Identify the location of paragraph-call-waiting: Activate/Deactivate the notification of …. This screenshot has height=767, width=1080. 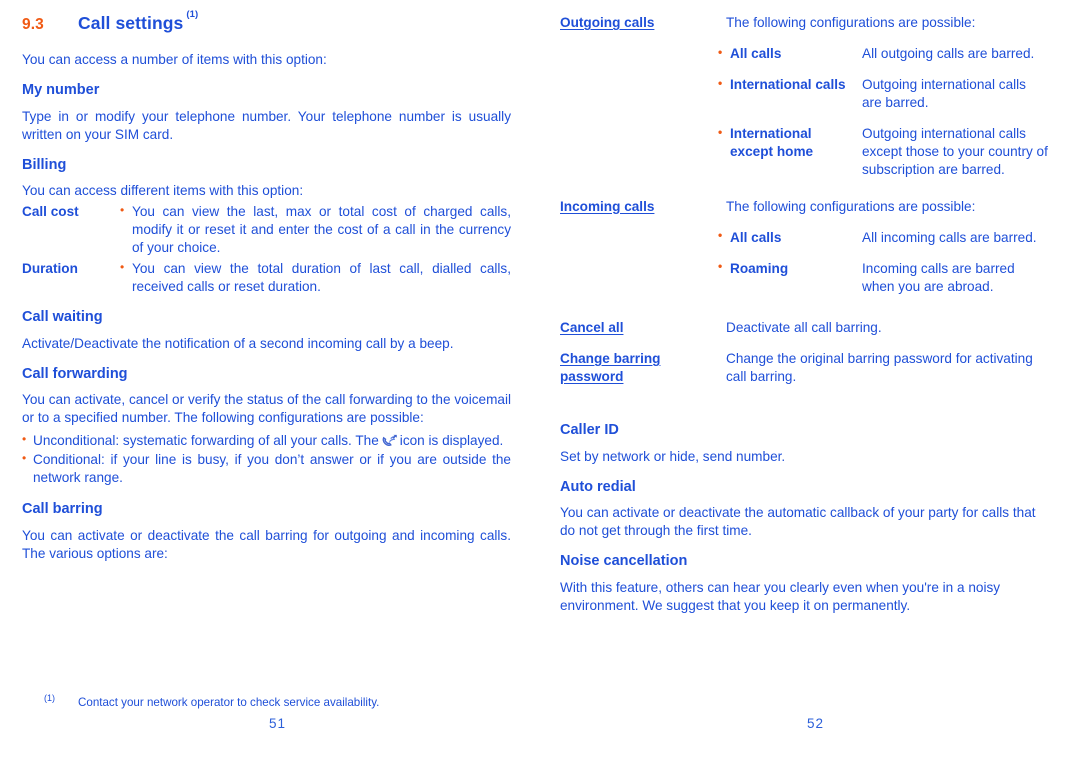
(238, 343).